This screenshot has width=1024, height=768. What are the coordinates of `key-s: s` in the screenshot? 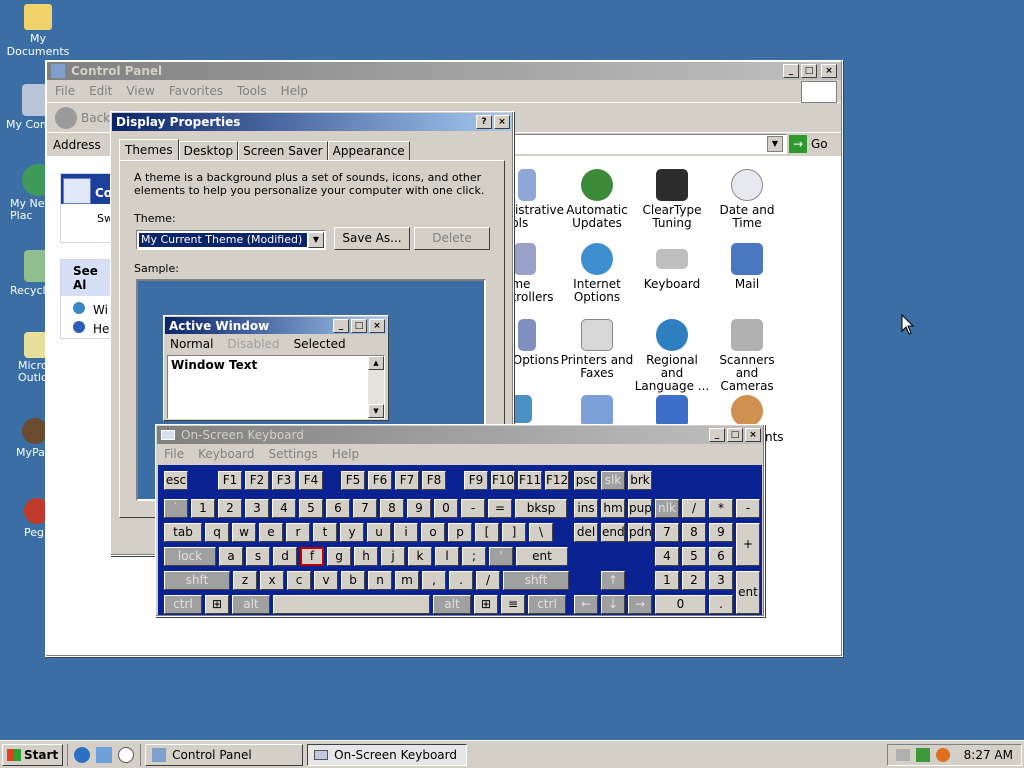 It's located at (258, 556).